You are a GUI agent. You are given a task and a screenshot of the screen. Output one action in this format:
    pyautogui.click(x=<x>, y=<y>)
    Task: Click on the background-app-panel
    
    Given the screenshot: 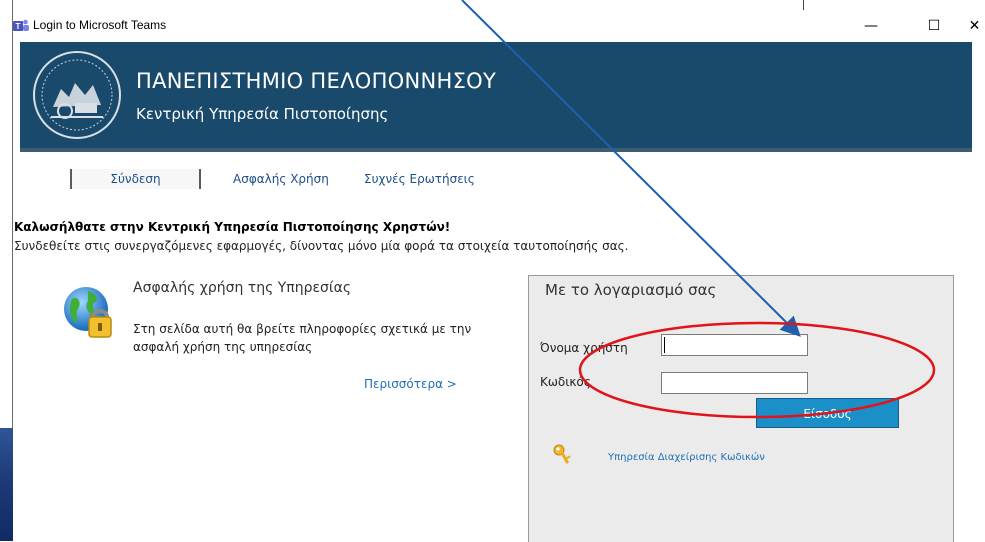 What is the action you would take?
    pyautogui.click(x=7, y=484)
    